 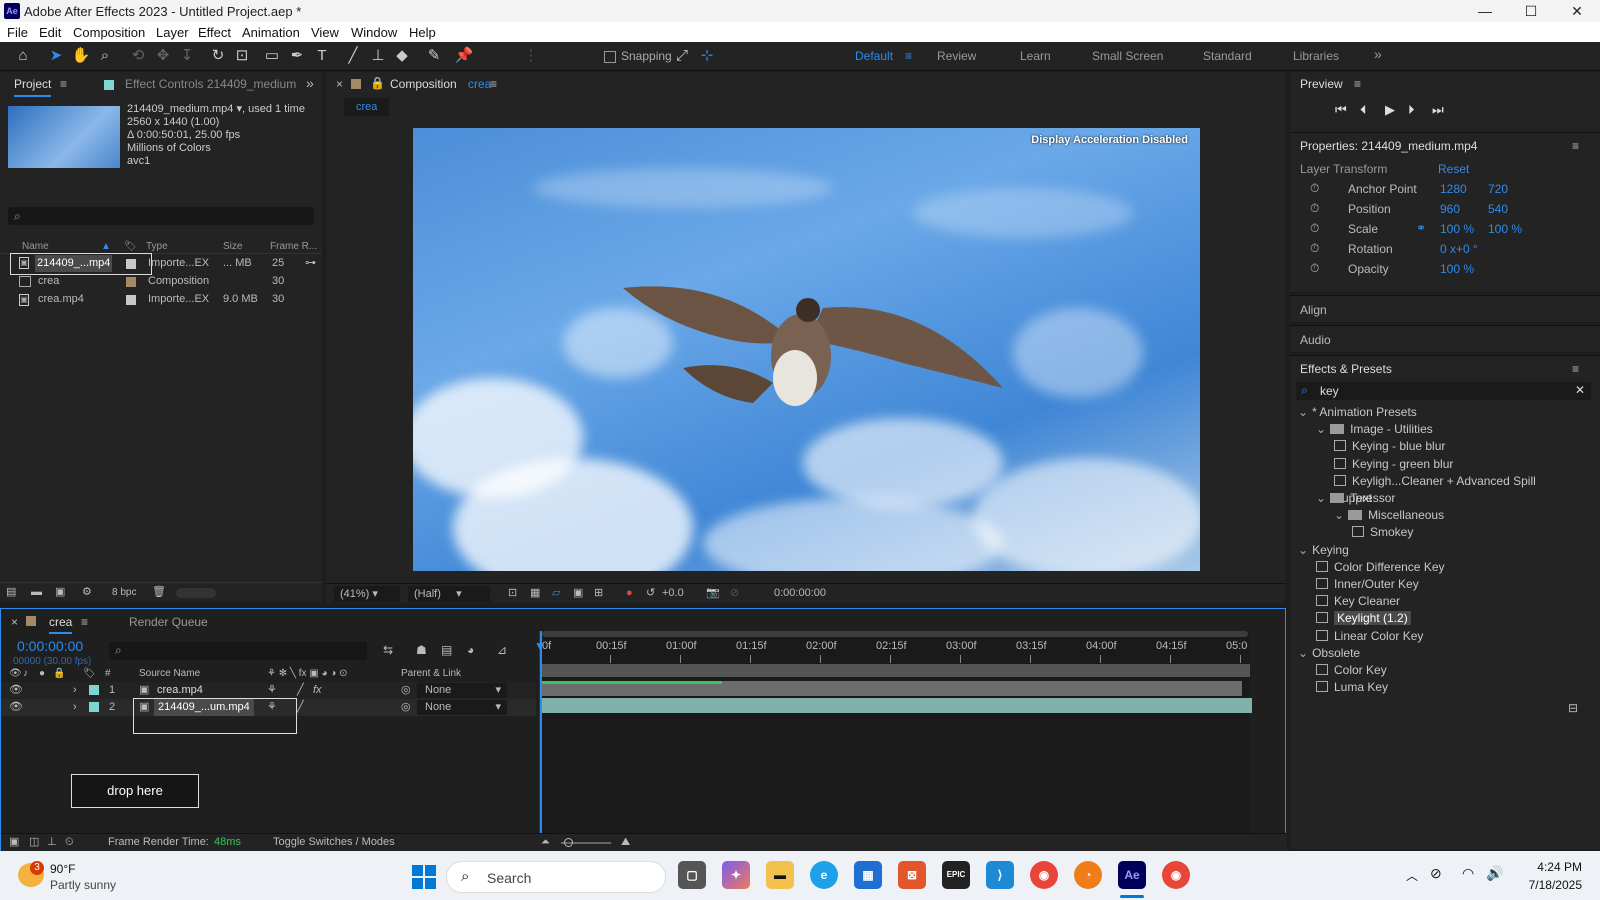 I want to click on prop-value-1: 100 %, so click(x=1457, y=269).